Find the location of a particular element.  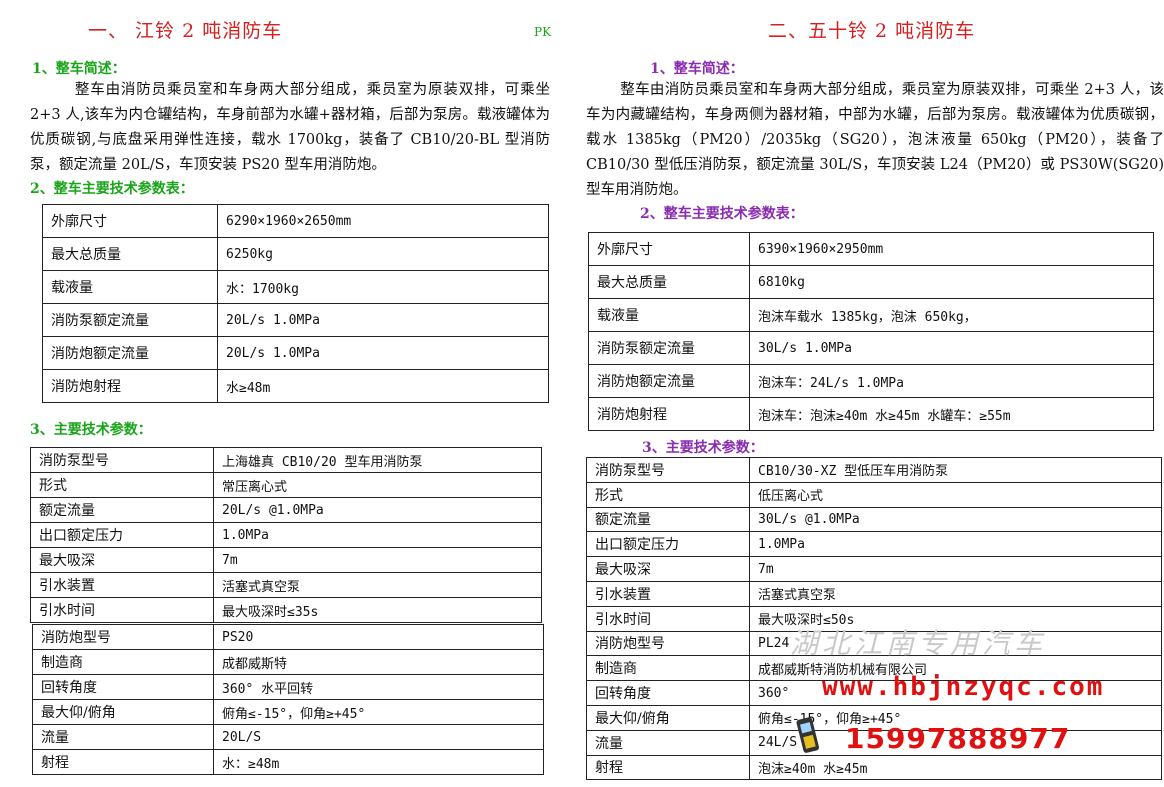

spec-value: PL24 is located at coordinates (955, 643).